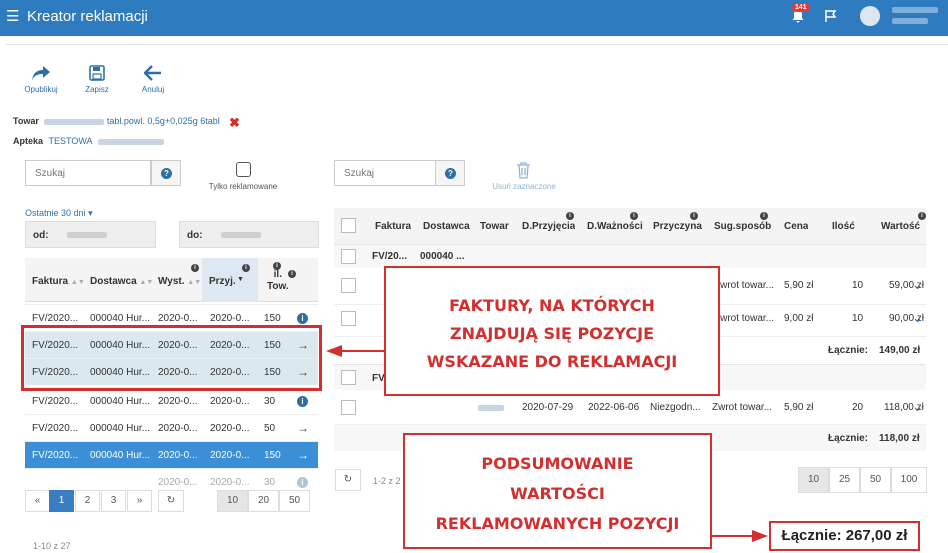 This screenshot has width=948, height=553. Describe the element at coordinates (139, 501) in the screenshot. I see `page-button: »` at that location.